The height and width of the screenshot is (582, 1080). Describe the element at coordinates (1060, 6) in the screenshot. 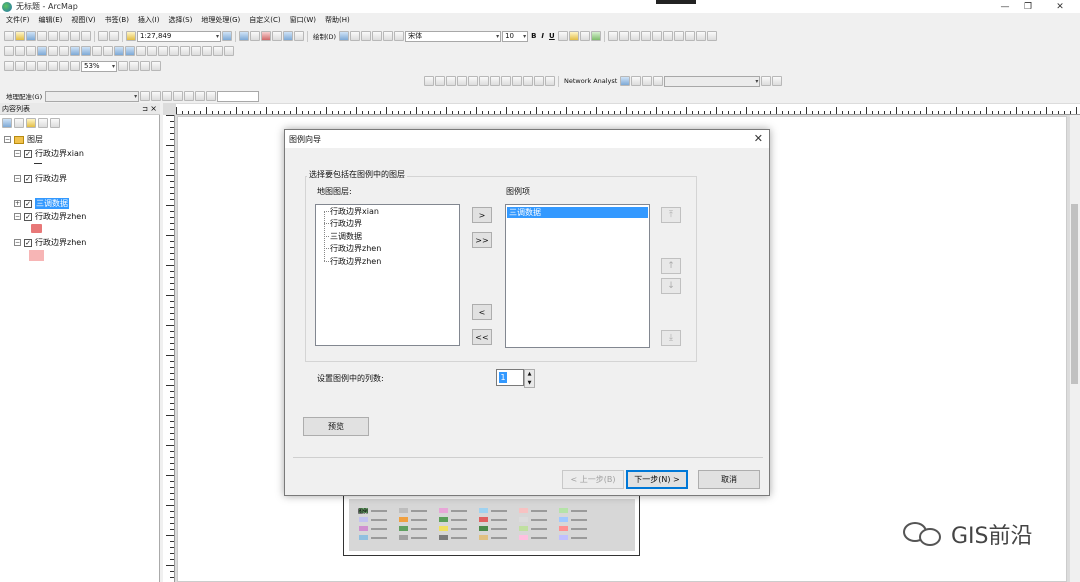

I see `close-window-button: ✕` at that location.